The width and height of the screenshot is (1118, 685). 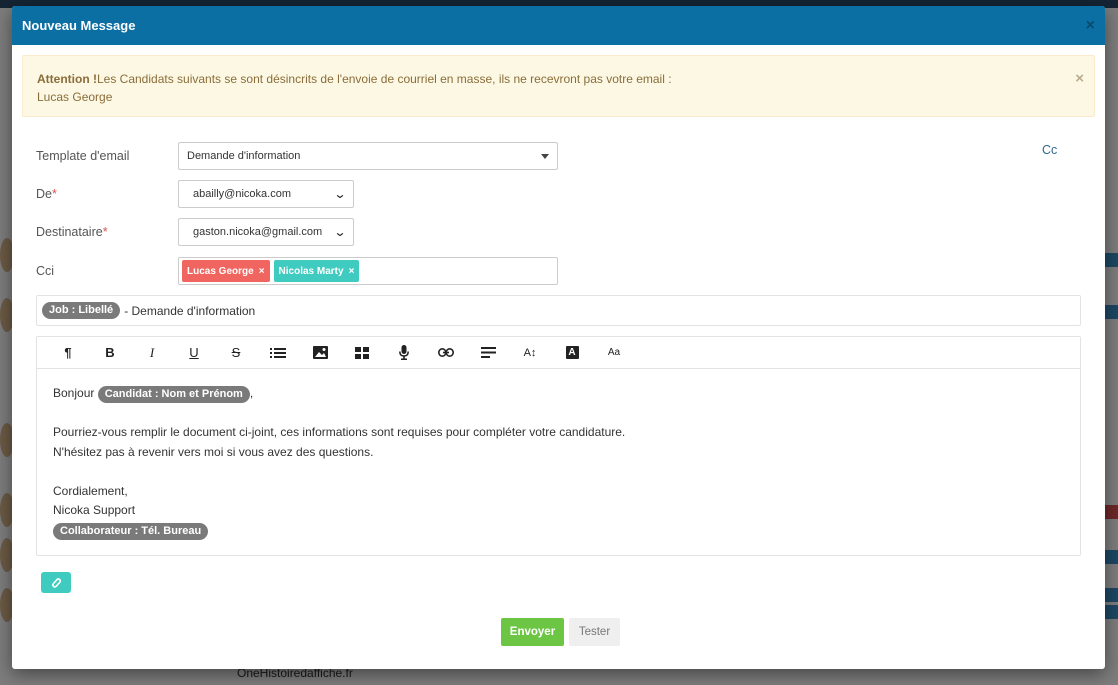 I want to click on bcc-tag: Nicolas Marty ×, so click(x=316, y=271).